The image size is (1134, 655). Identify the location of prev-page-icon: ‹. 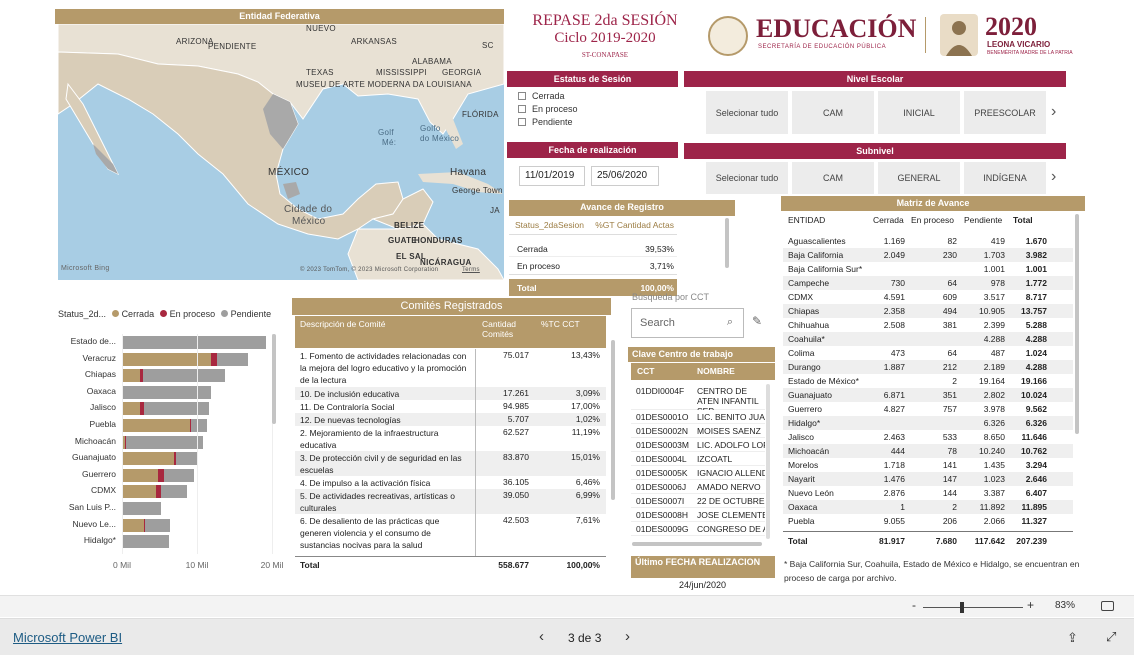
(541, 636).